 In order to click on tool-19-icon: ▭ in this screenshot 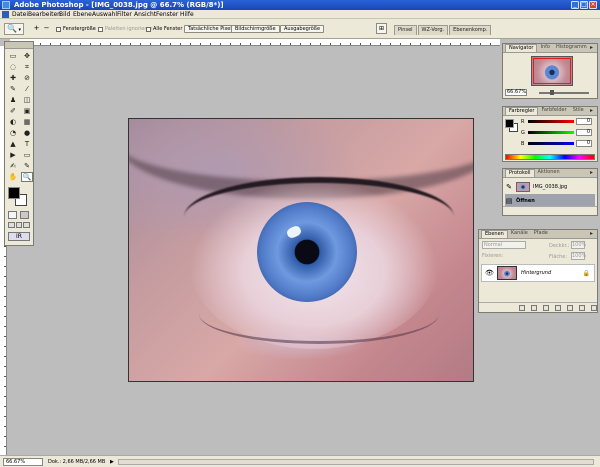, I will do `click(27, 155)`.